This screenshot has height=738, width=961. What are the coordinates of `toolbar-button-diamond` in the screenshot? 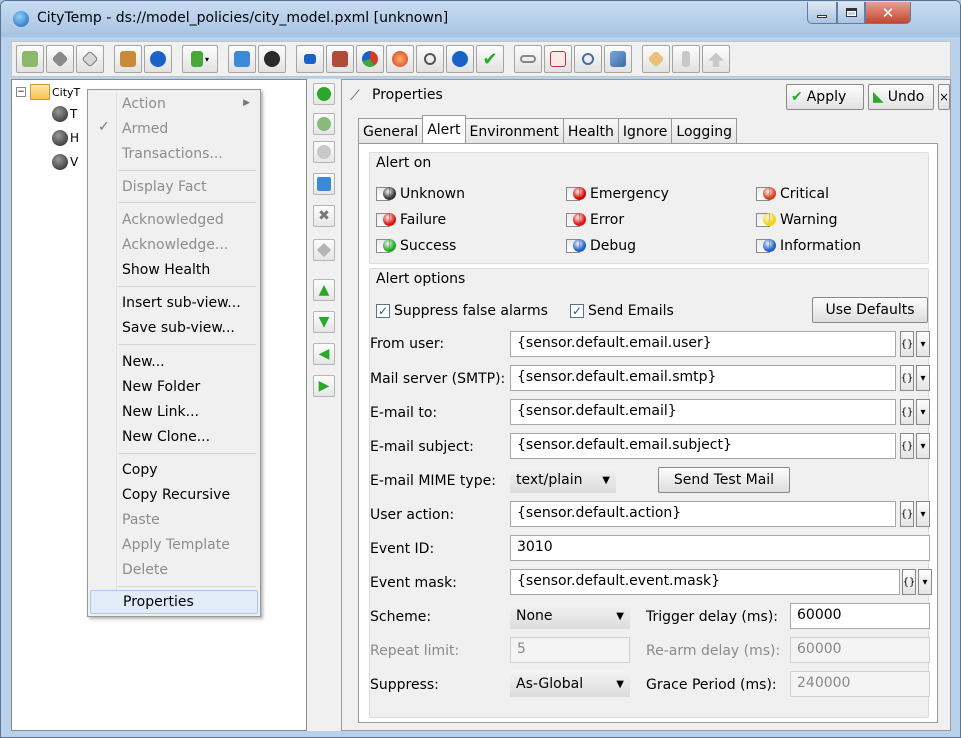 It's located at (60, 59).